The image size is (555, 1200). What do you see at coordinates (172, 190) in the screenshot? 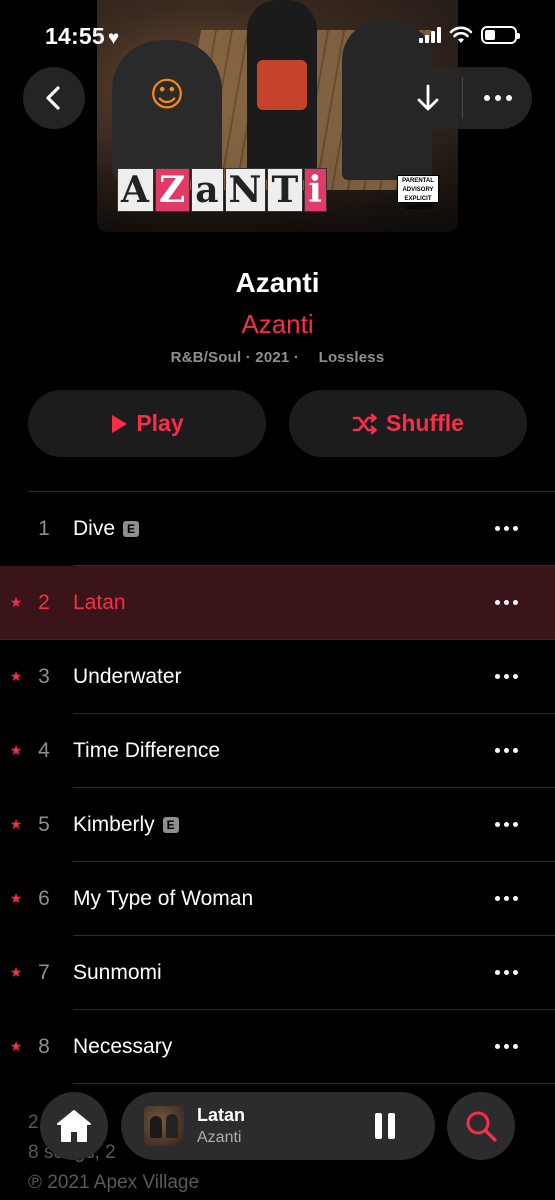
I see `cover-logo-letter: Z` at bounding box center [172, 190].